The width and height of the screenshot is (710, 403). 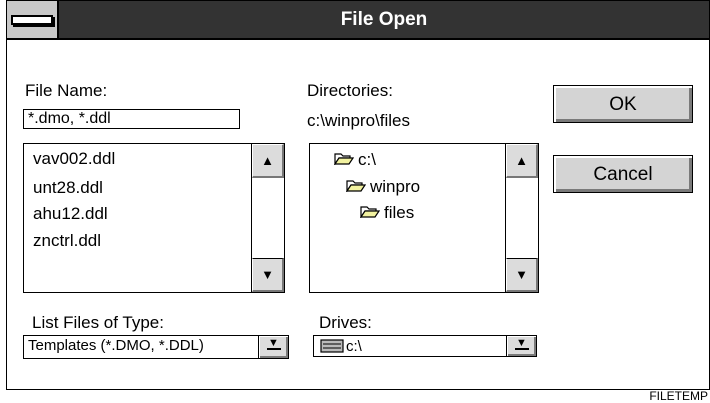 What do you see at coordinates (332, 346) in the screenshot?
I see `hard-drive-icon` at bounding box center [332, 346].